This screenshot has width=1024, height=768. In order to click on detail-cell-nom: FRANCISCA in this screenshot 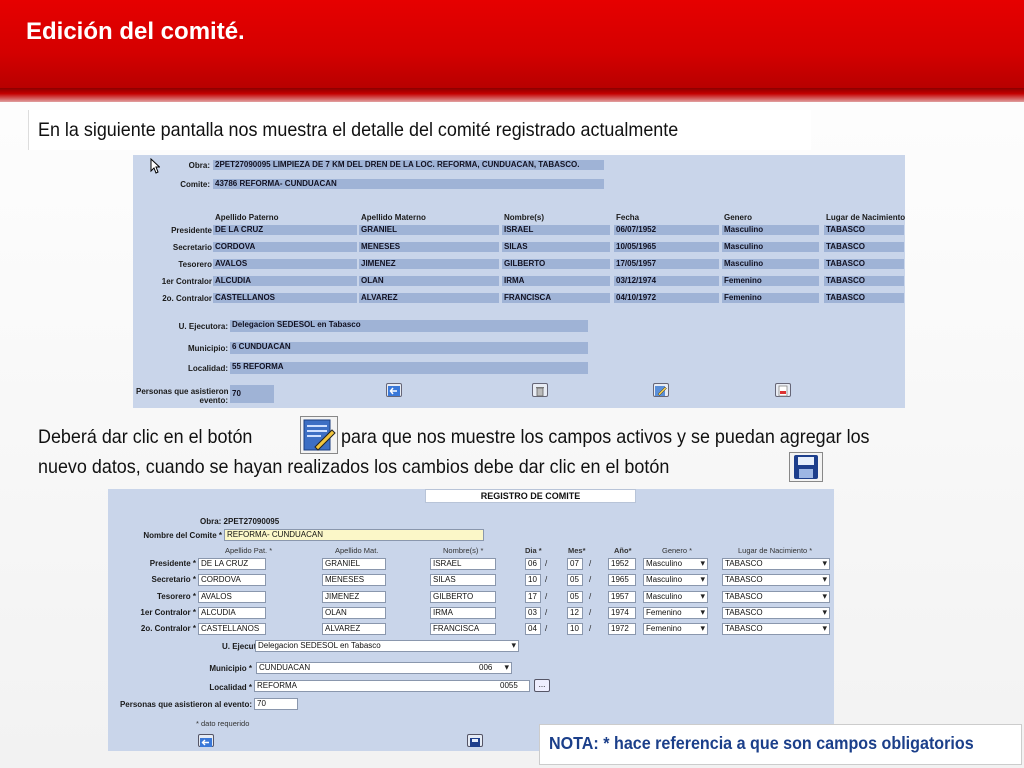, I will do `click(556, 298)`.